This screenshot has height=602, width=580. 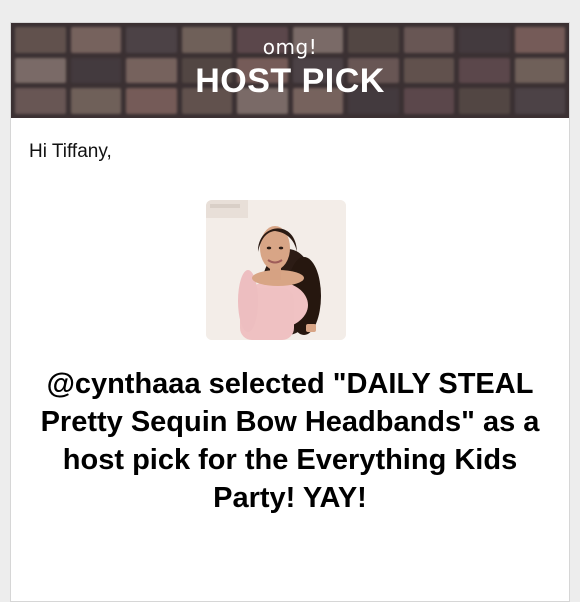 I want to click on greeting-text: Hi Tiffany,, so click(x=70, y=151).